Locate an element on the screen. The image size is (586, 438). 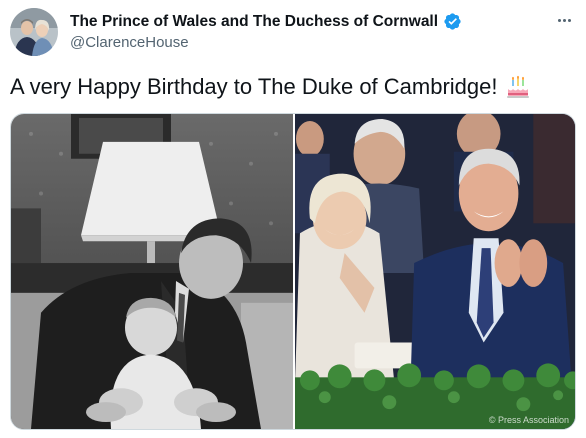
author-avatar is located at coordinates (34, 32).